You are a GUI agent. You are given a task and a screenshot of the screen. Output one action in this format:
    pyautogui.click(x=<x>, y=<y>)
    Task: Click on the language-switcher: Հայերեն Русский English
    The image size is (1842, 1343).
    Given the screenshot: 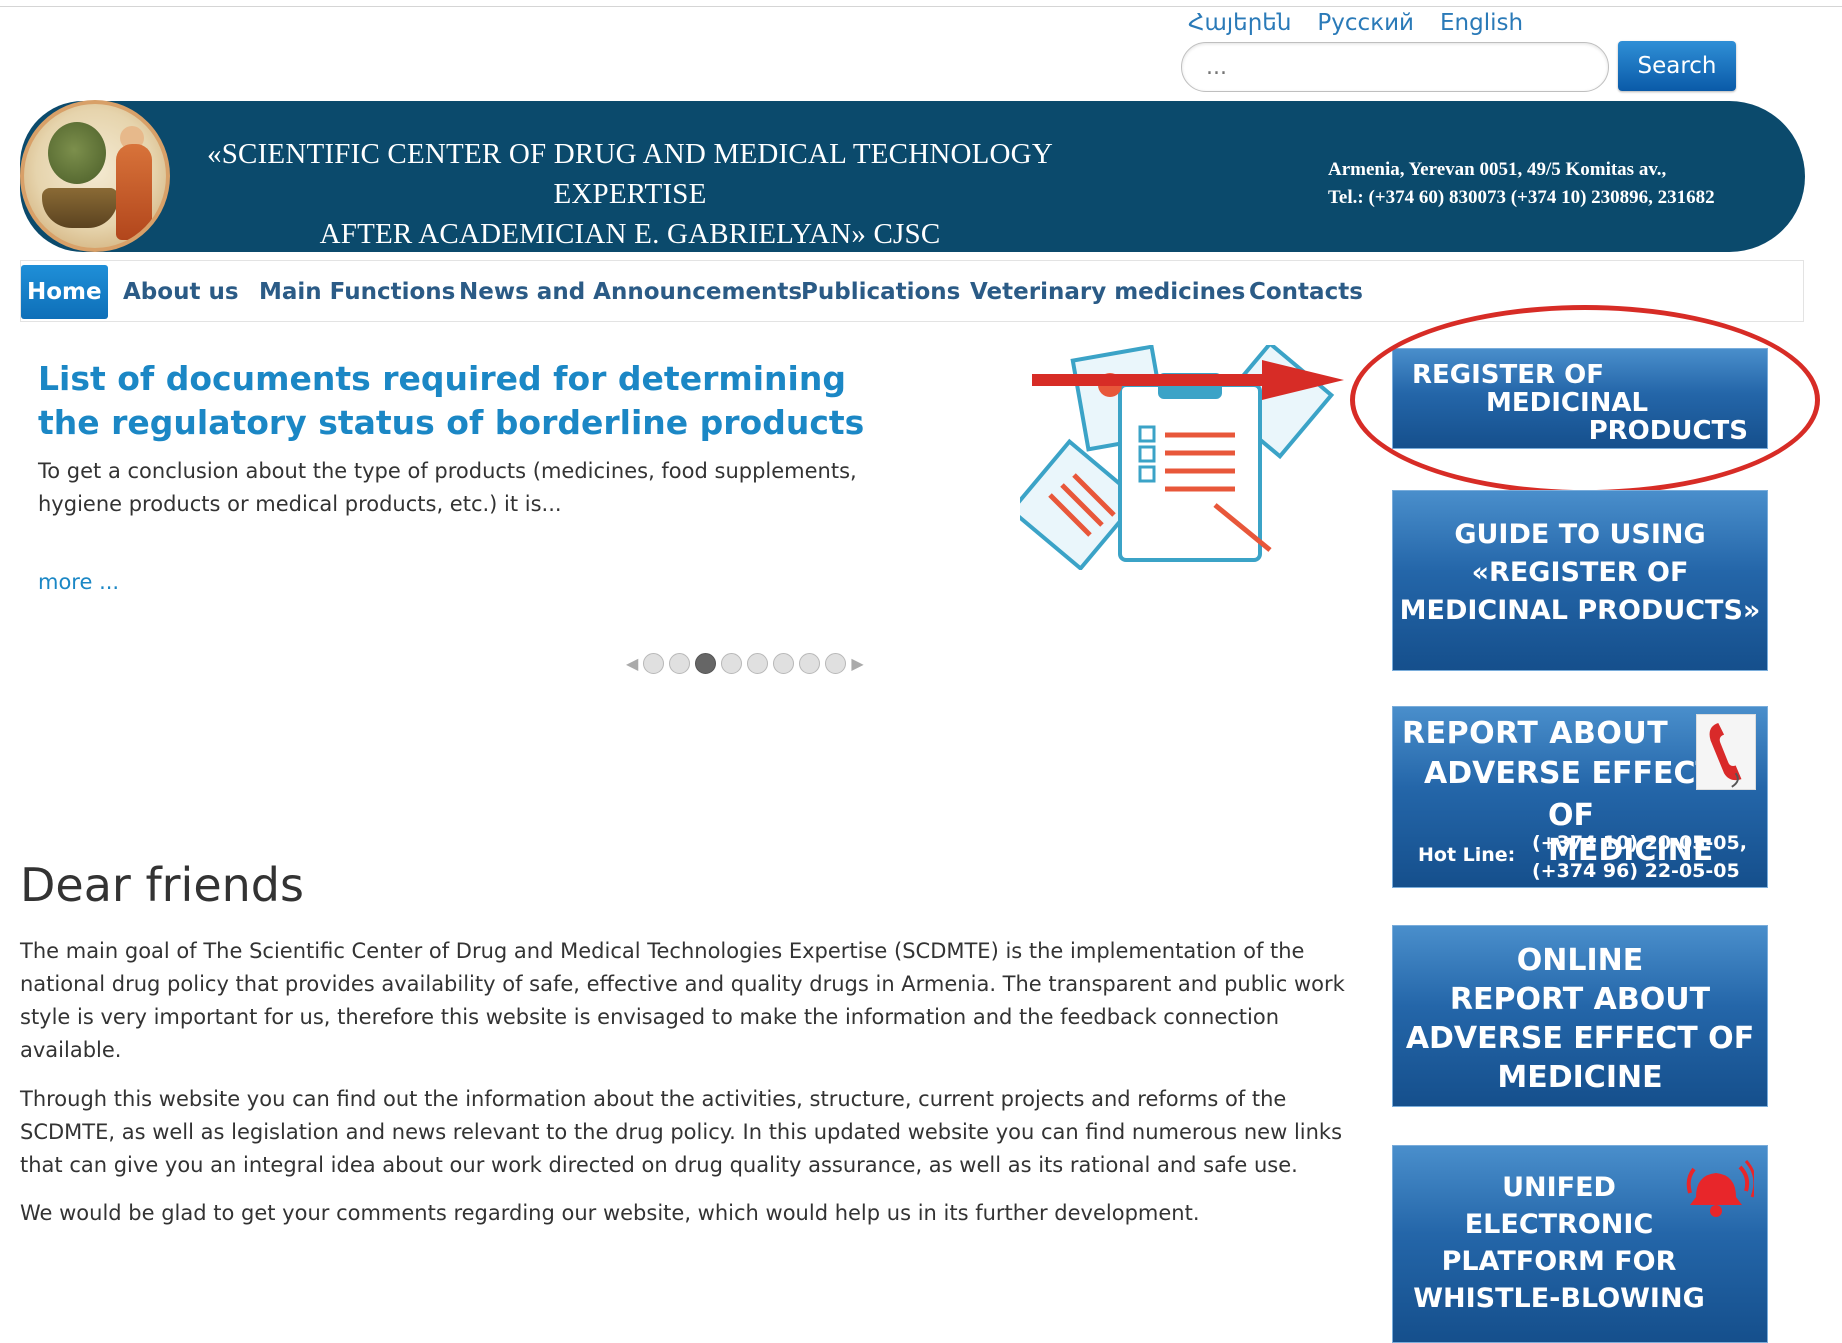 What is the action you would take?
    pyautogui.click(x=1355, y=26)
    